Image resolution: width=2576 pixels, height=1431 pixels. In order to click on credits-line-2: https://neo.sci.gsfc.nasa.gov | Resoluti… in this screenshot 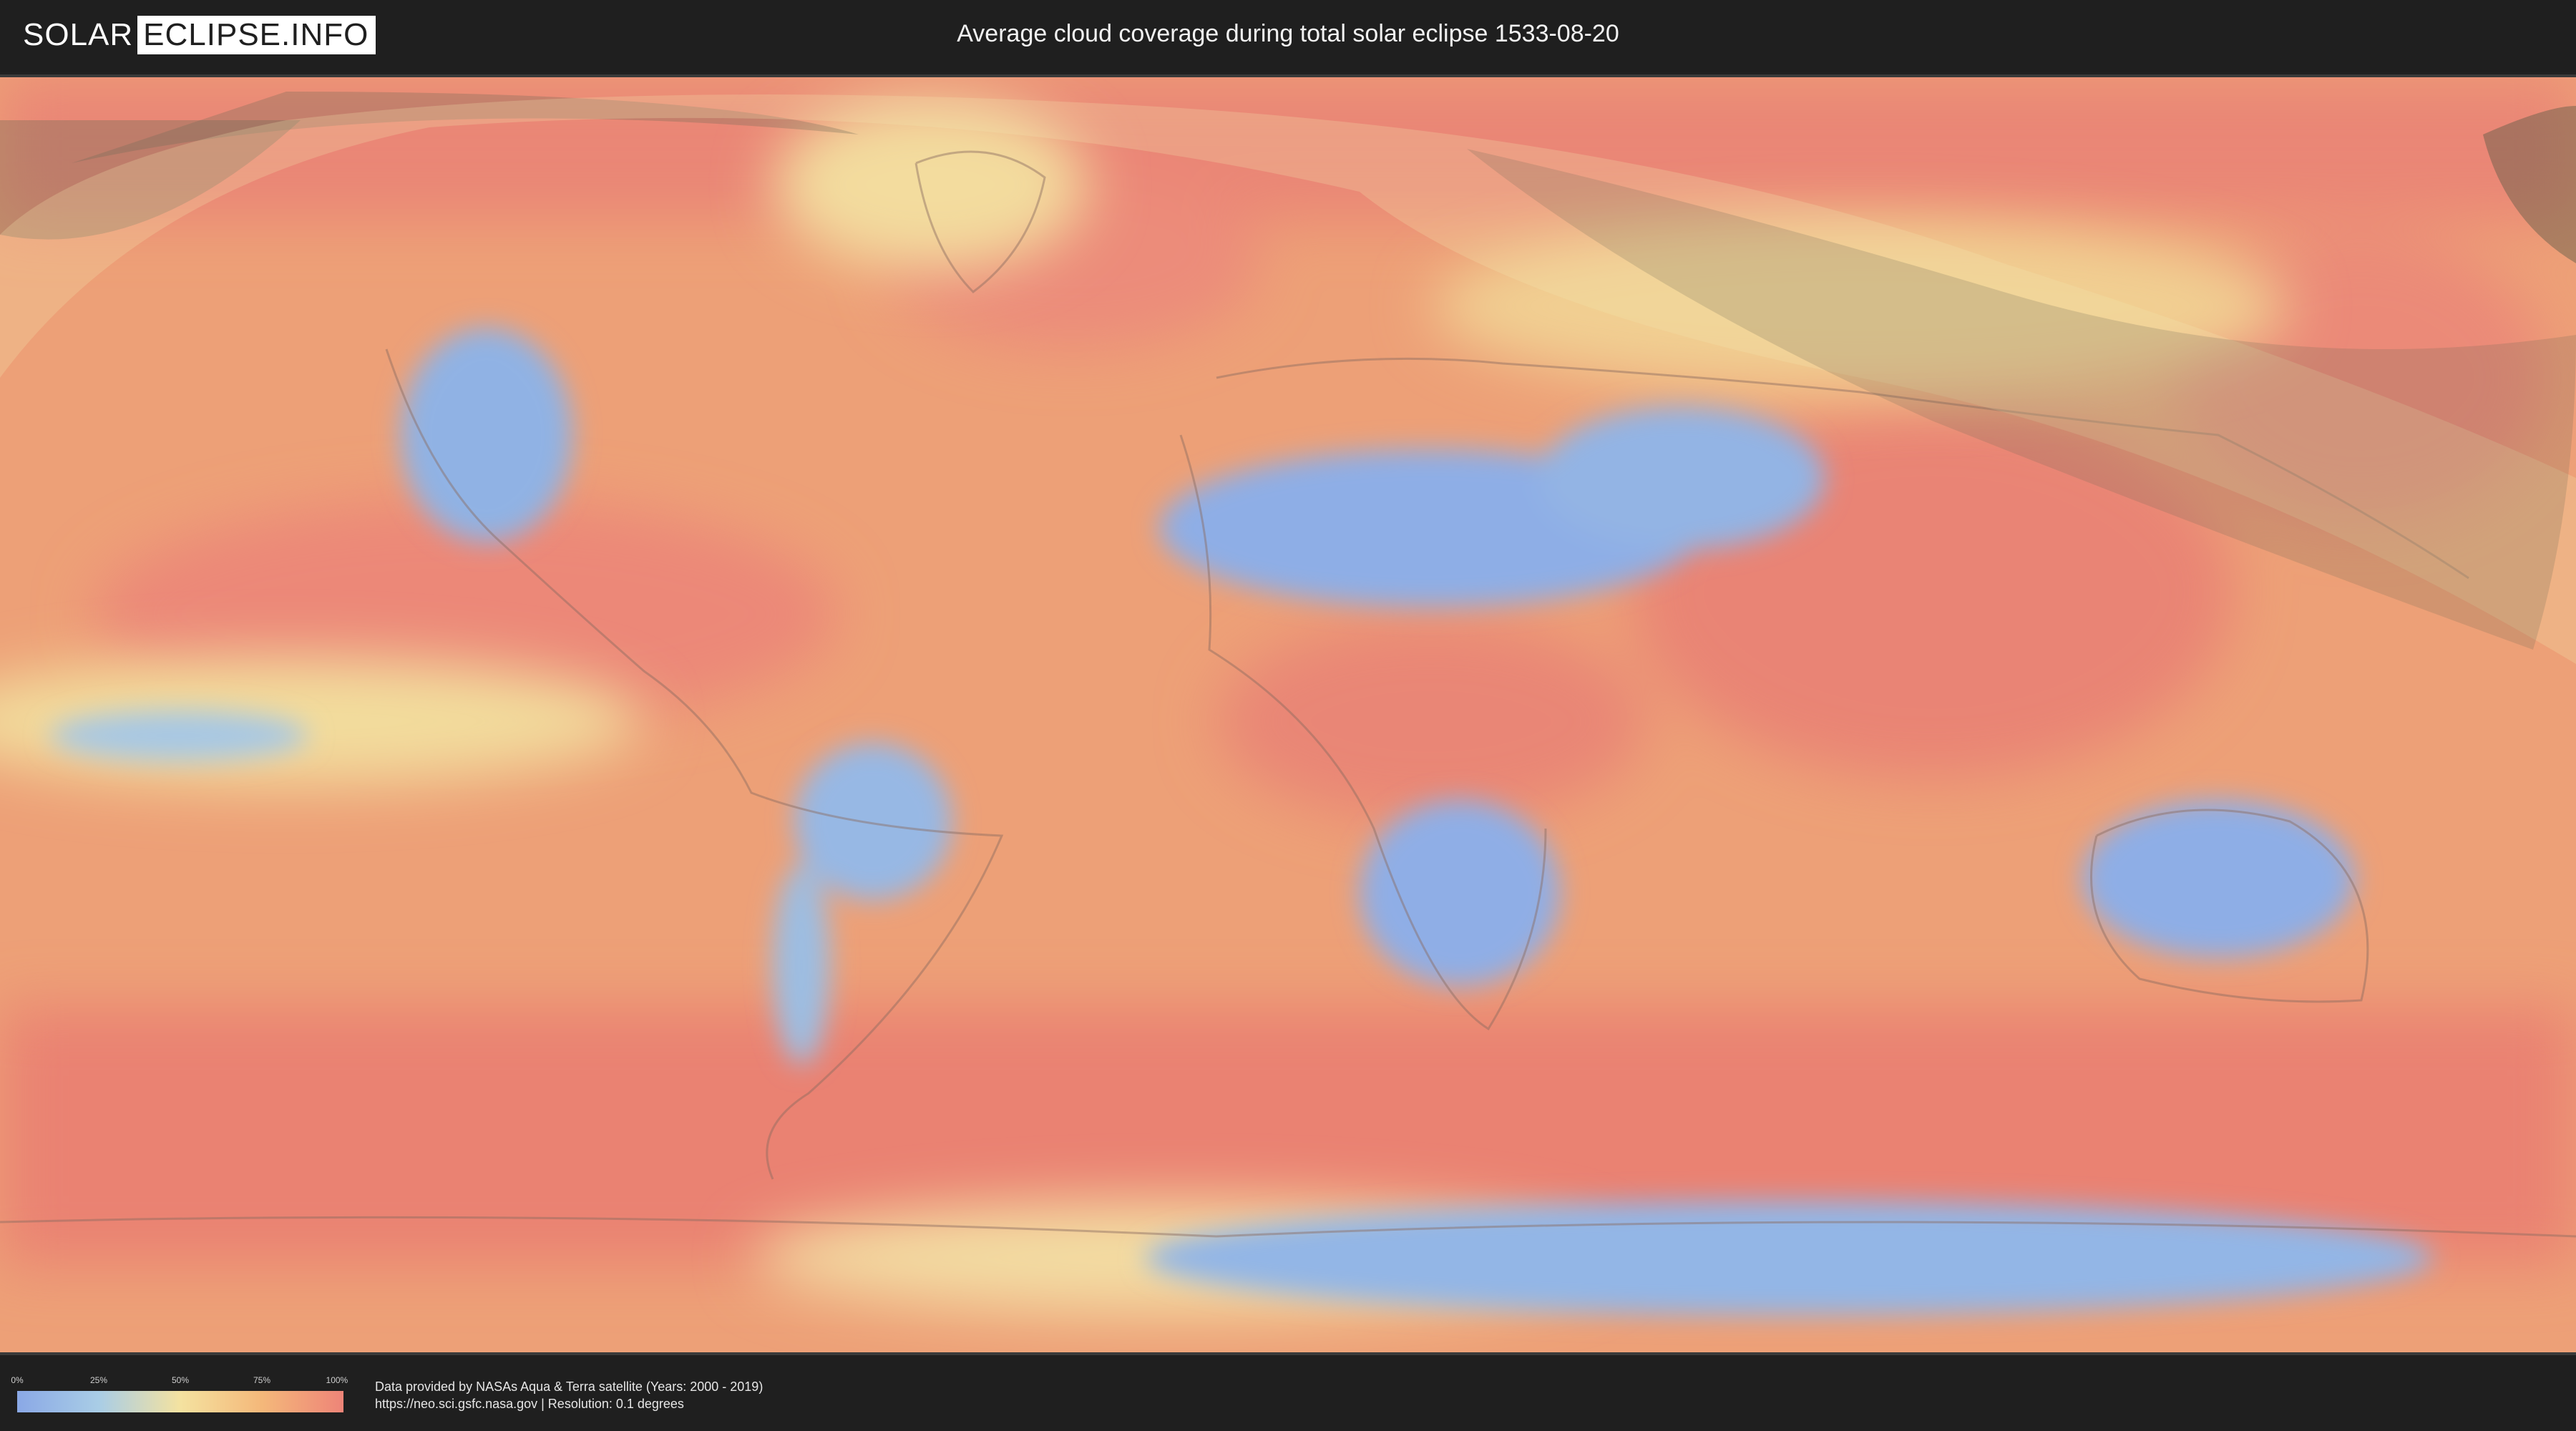, I will do `click(569, 1404)`.